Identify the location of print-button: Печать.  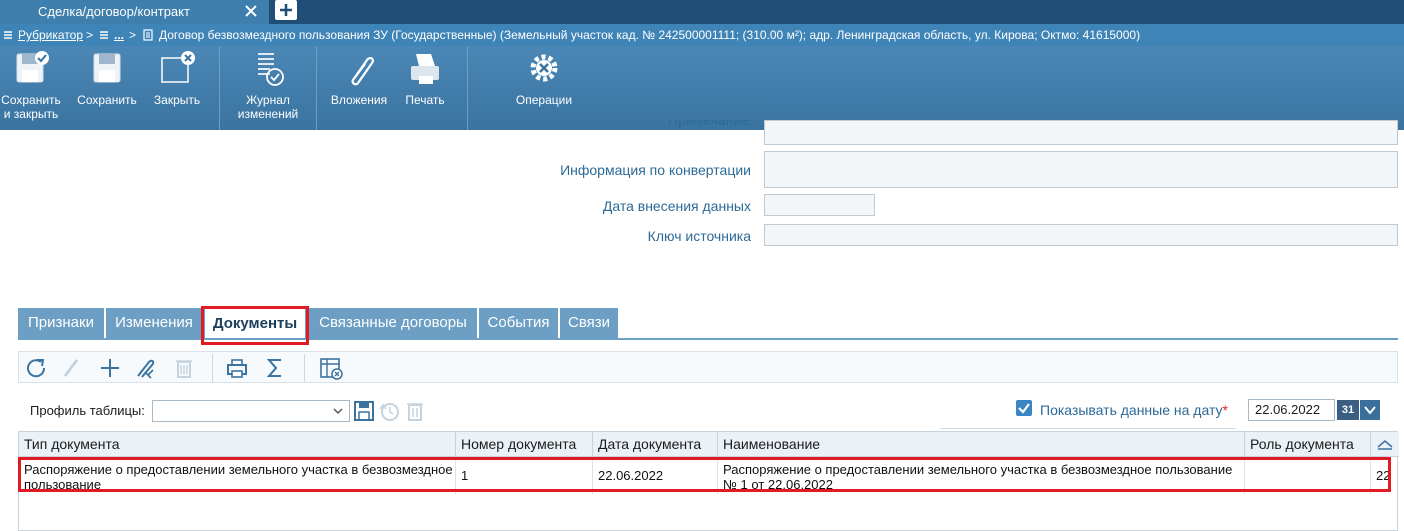
(425, 88).